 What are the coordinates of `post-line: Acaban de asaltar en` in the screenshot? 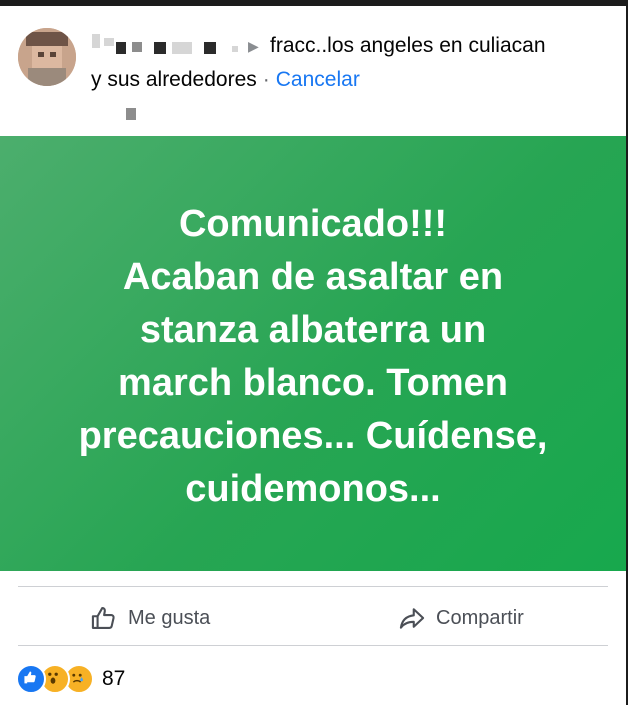 It's located at (313, 277).